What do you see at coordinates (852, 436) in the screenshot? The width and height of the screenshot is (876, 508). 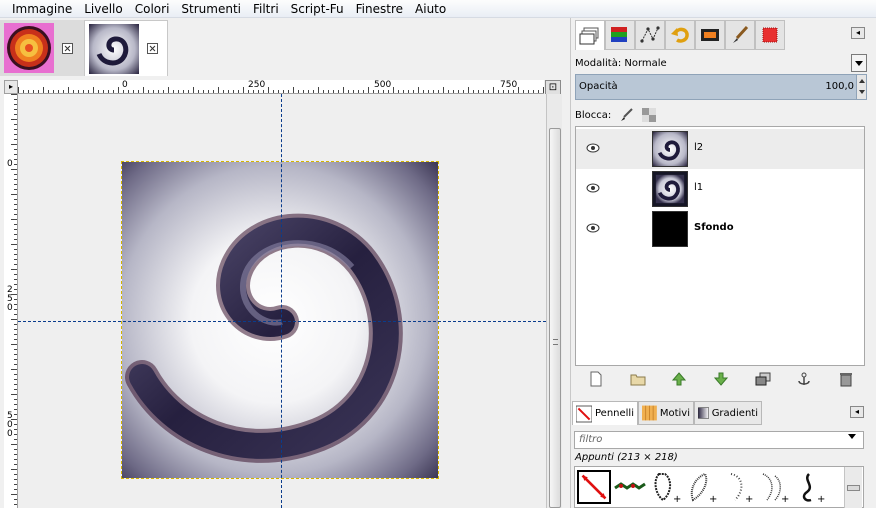 I see `filter-dropdown-button` at bounding box center [852, 436].